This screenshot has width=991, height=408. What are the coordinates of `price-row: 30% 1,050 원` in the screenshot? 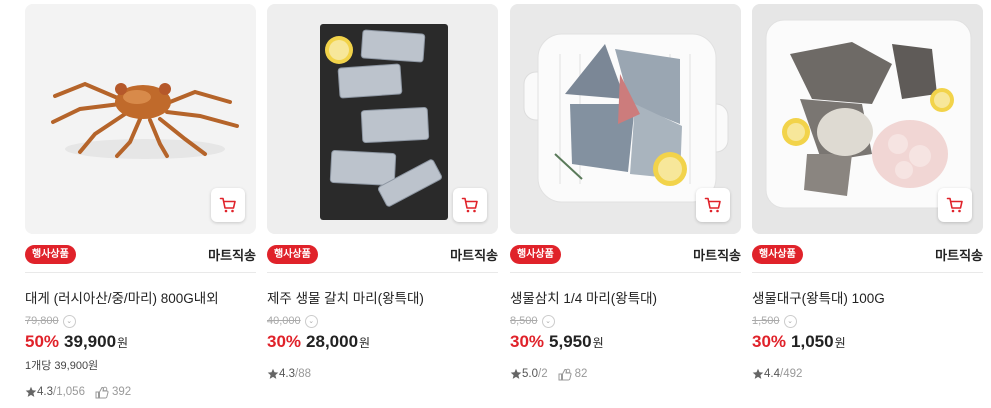 It's located at (799, 343).